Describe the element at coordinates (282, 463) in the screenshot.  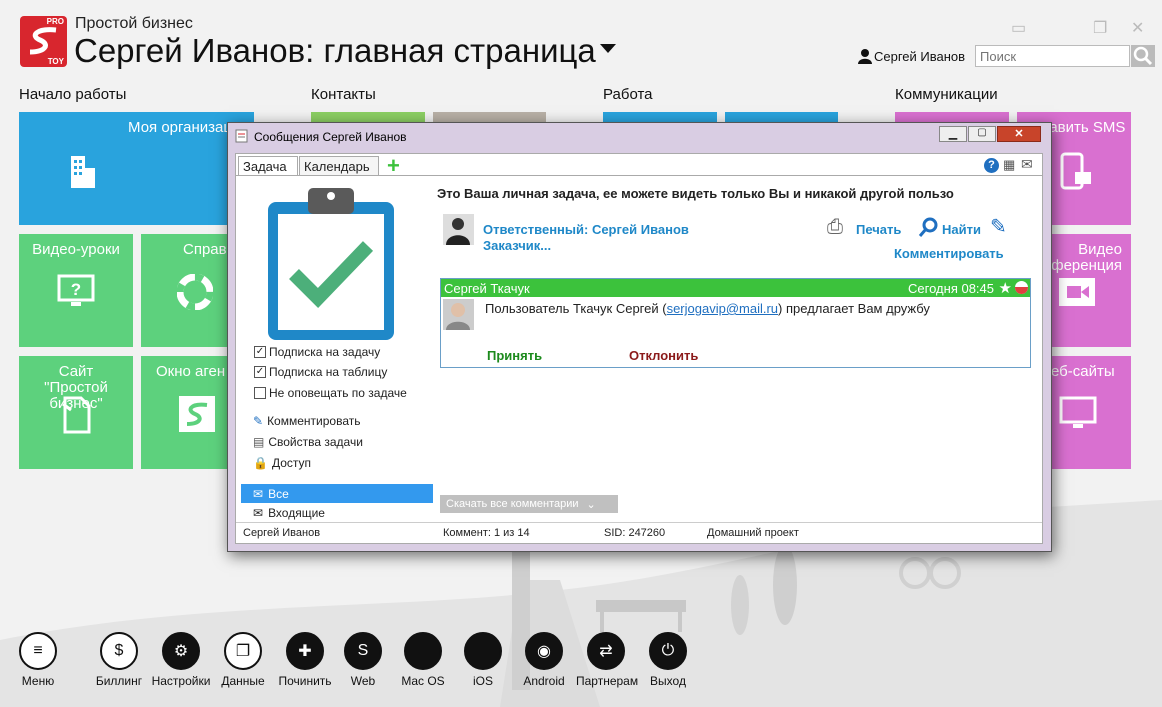
I see `access-action: 🔒 Доступ` at that location.